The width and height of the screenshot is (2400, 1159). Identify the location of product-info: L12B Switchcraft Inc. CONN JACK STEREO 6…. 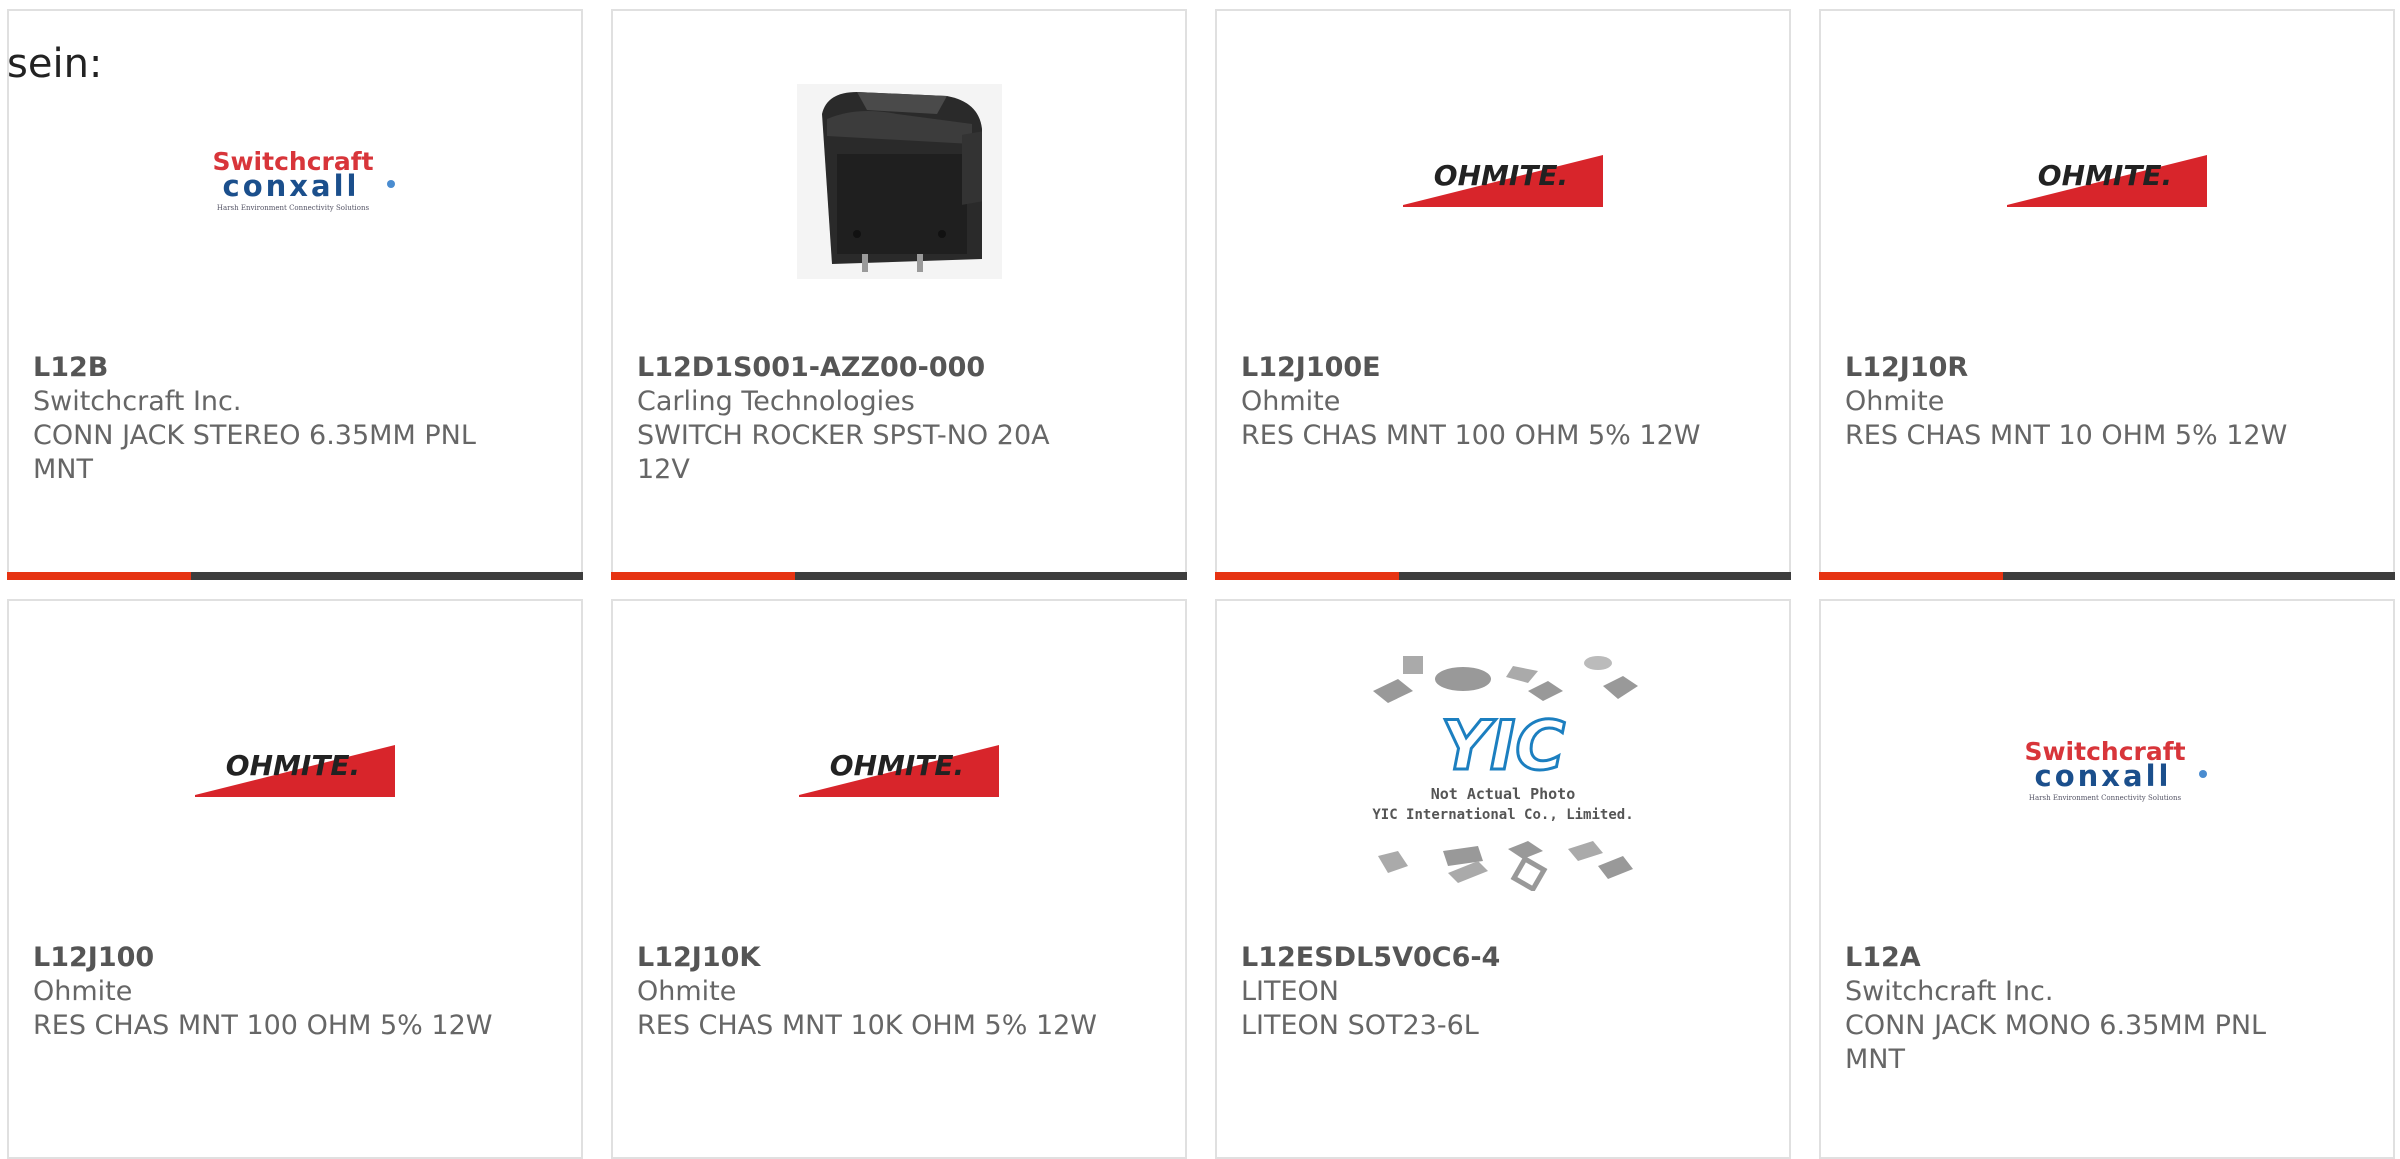
(263, 419).